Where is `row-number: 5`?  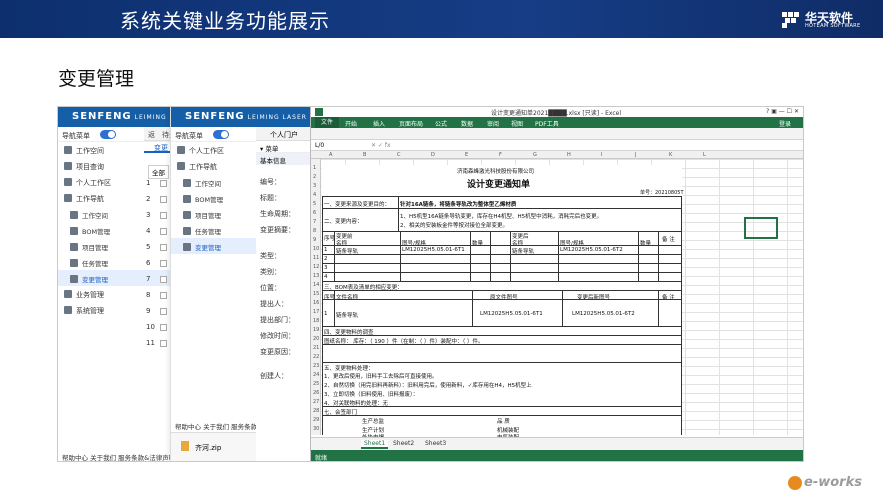 row-number: 5 is located at coordinates (148, 247).